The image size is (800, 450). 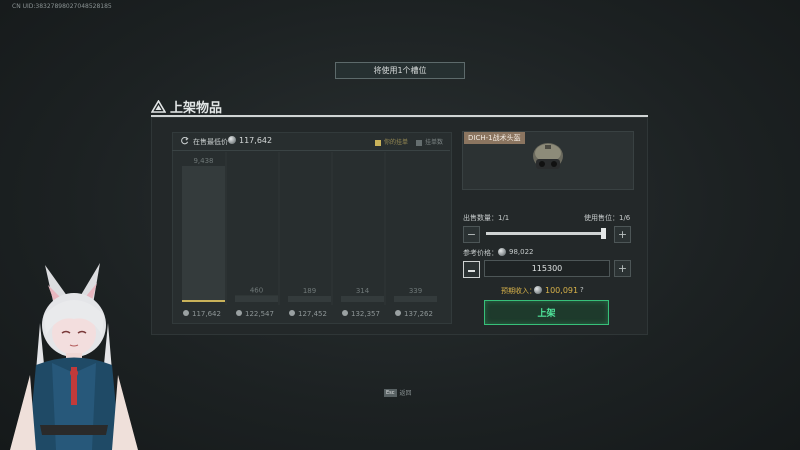 What do you see at coordinates (547, 268) in the screenshot?
I see `price-input` at bounding box center [547, 268].